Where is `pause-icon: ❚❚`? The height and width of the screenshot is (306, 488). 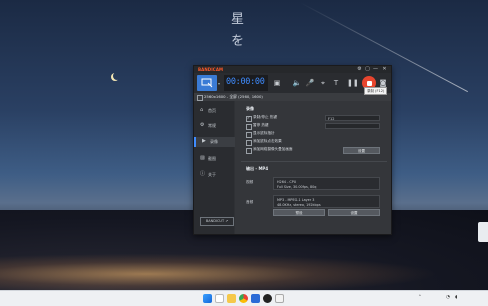
pause-icon: ❚❚ is located at coordinates (353, 83).